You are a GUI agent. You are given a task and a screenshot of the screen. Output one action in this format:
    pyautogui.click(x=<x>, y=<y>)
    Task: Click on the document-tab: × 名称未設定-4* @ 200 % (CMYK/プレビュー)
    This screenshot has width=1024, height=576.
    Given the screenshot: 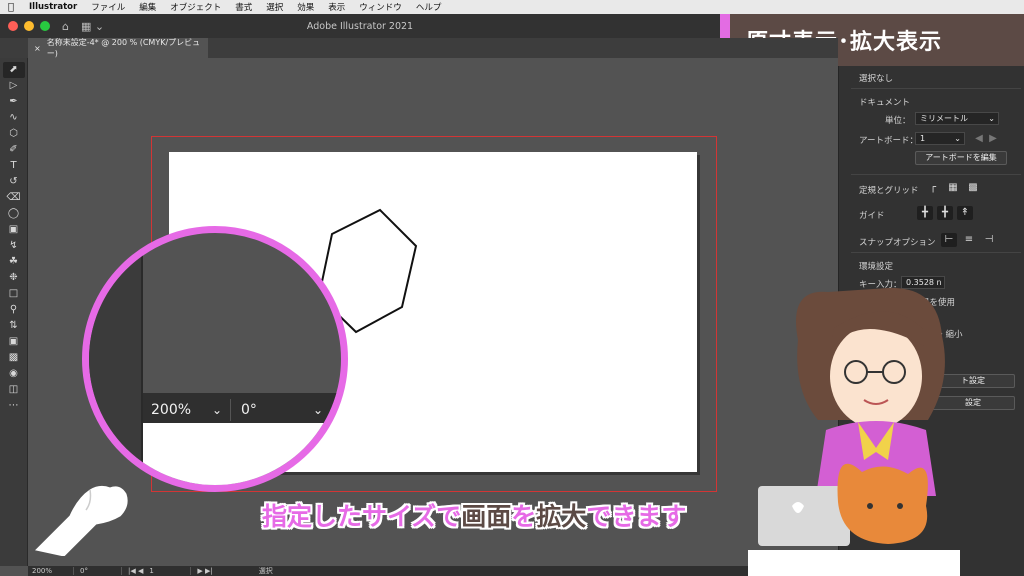 What is the action you would take?
    pyautogui.click(x=118, y=48)
    